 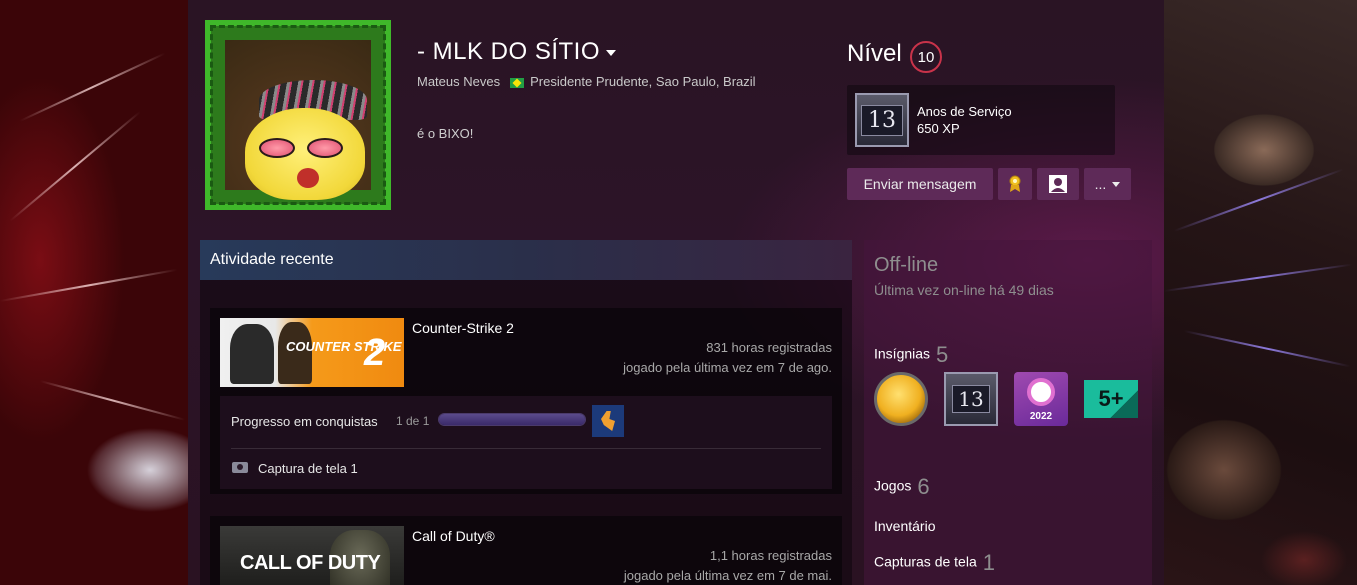 I want to click on badges-count: 5, so click(x=942, y=354).